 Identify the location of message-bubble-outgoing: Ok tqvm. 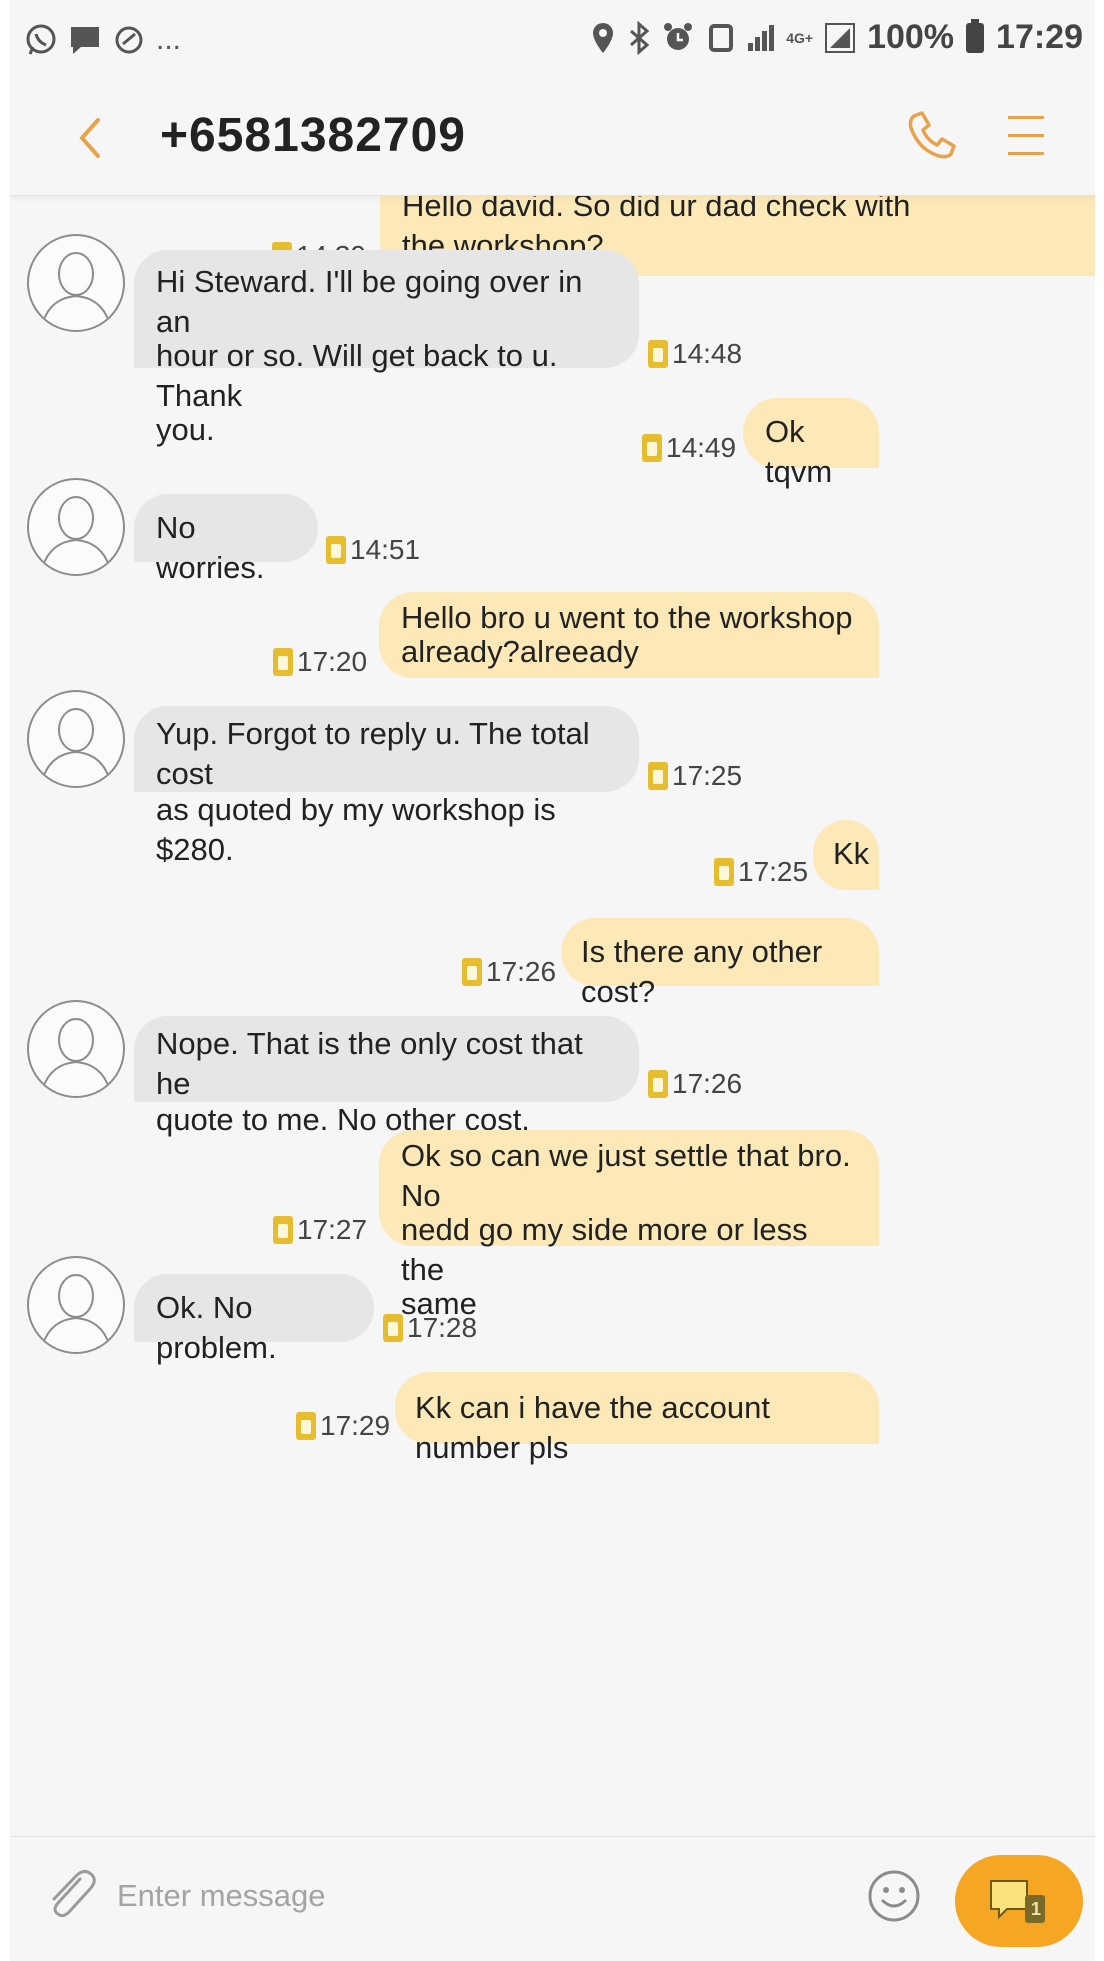
(811, 443).